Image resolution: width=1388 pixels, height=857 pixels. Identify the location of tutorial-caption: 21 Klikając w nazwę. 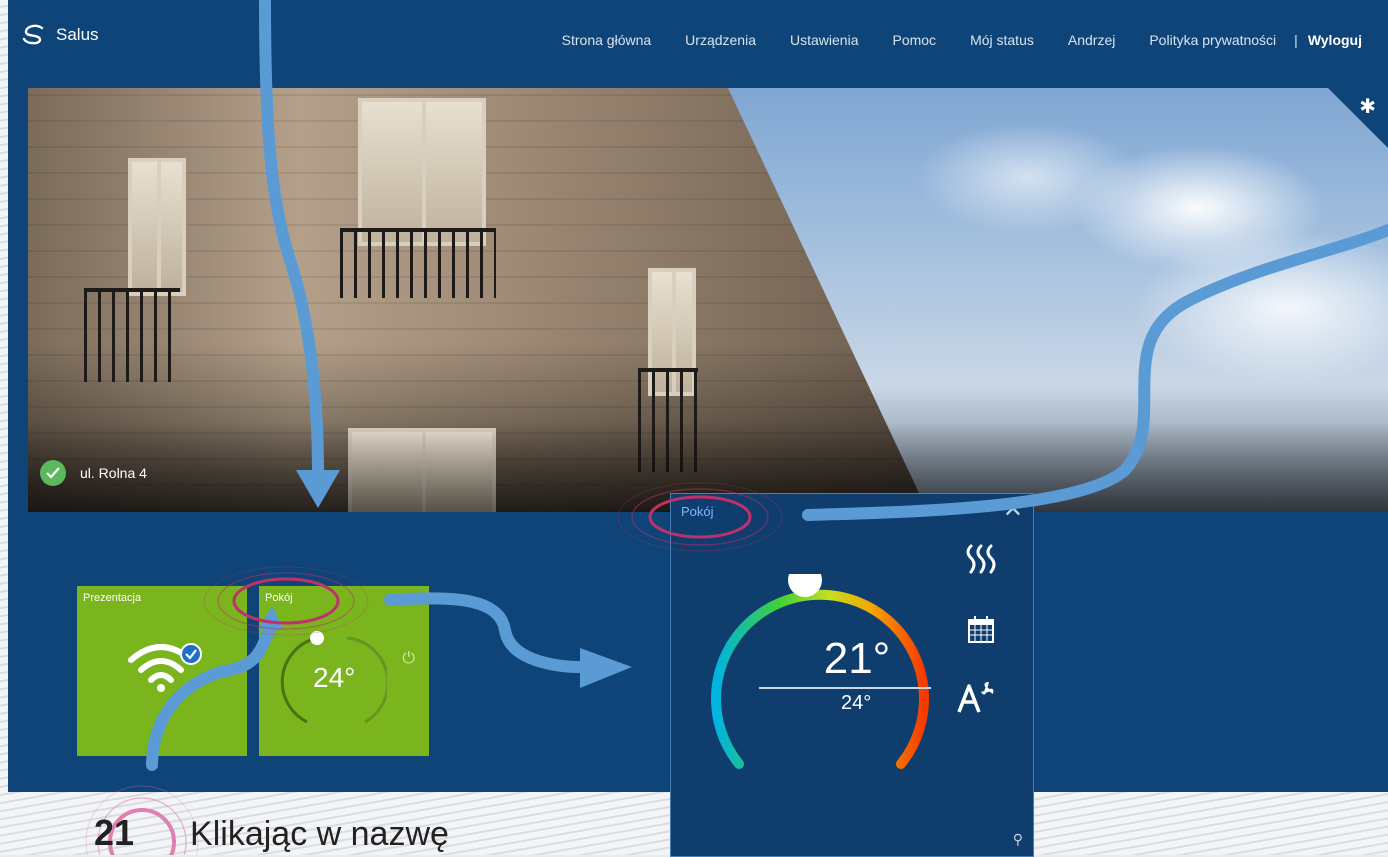
(271, 833).